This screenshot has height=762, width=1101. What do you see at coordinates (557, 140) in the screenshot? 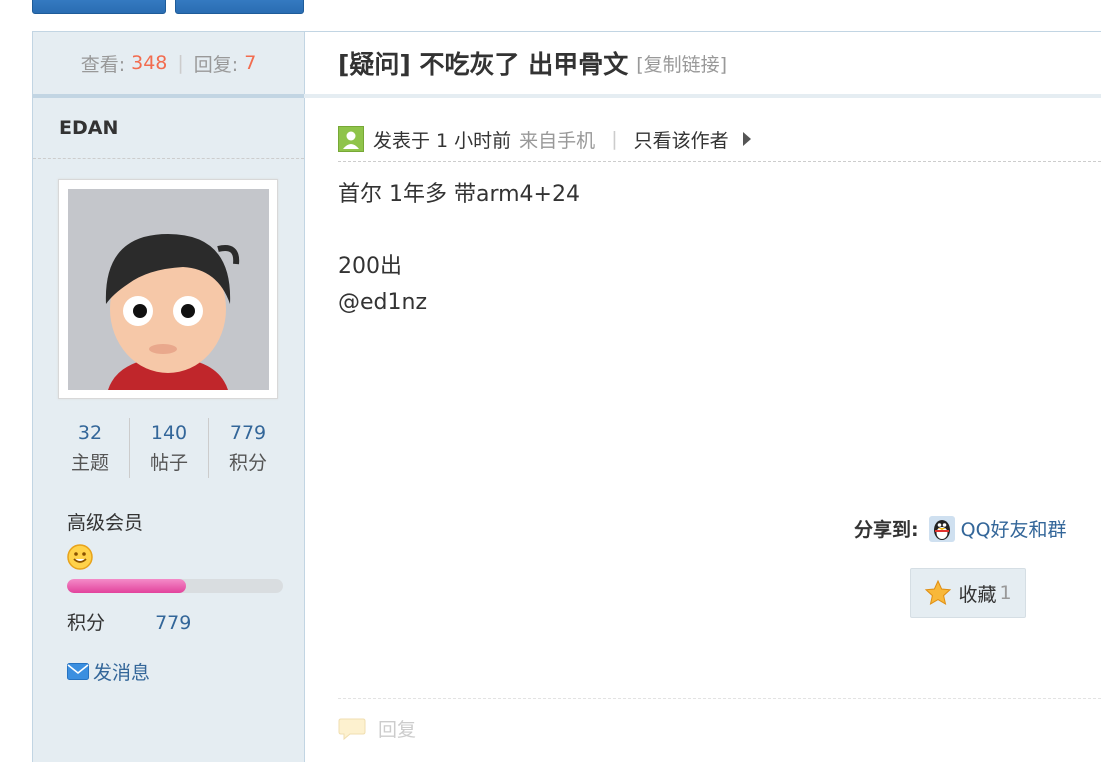
I see `post-source: 来自手机` at bounding box center [557, 140].